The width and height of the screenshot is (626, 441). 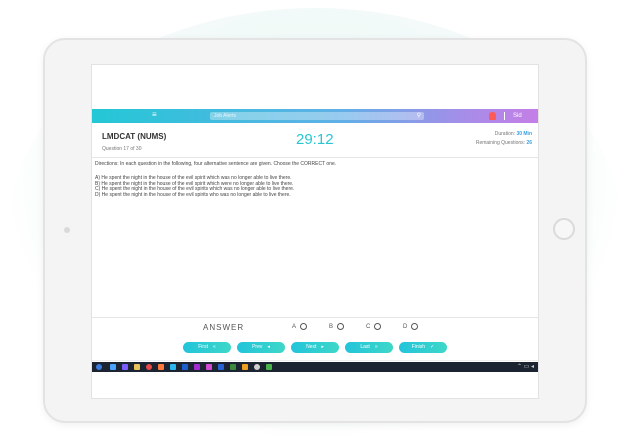 What do you see at coordinates (368, 327) in the screenshot?
I see `choice-c-label: C` at bounding box center [368, 327].